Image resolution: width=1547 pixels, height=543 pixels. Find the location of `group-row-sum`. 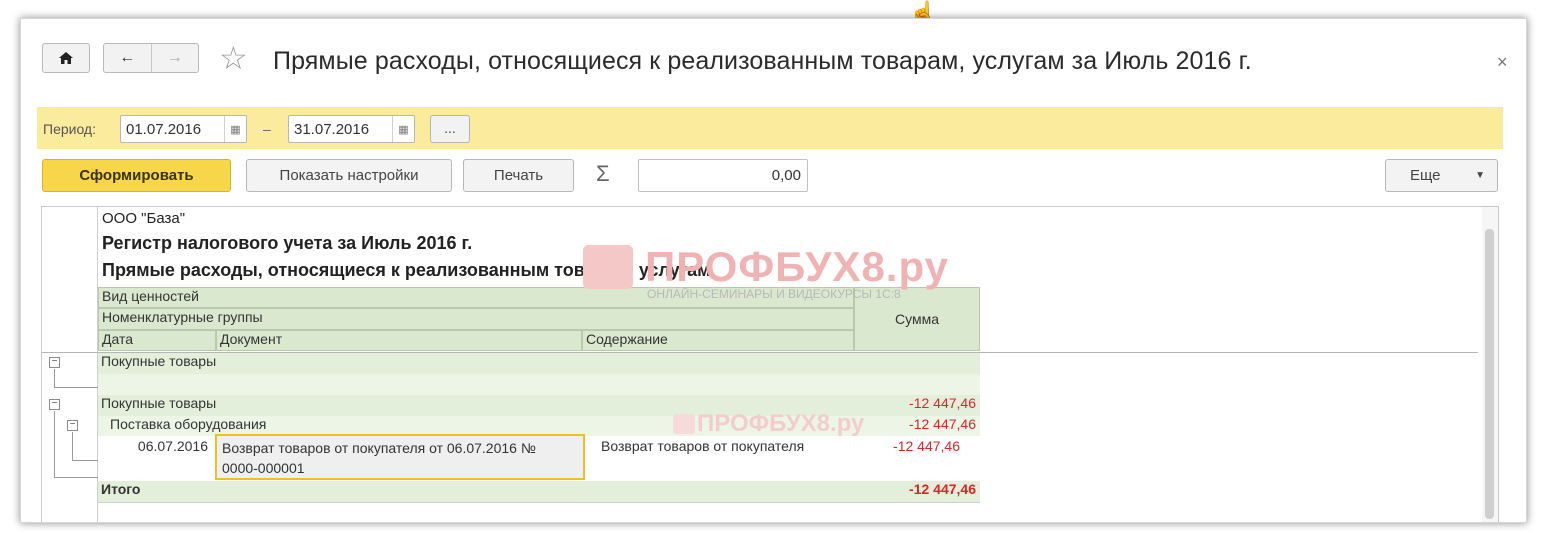

group-row-sum is located at coordinates (917, 363).